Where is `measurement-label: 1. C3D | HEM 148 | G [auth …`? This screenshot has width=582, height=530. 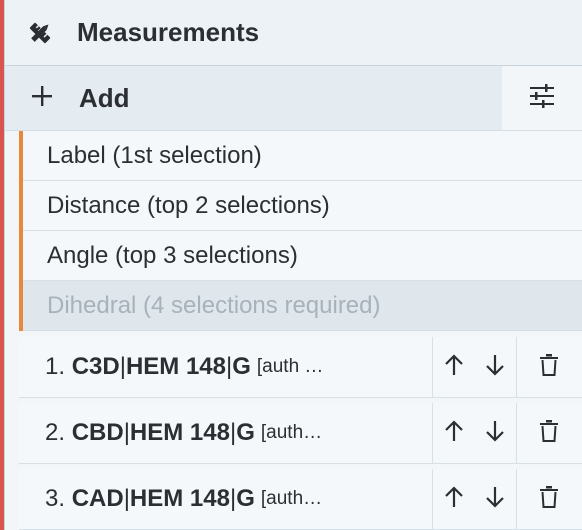
measurement-label: 1. C3D | HEM 148 | G [auth … is located at coordinates (225, 367).